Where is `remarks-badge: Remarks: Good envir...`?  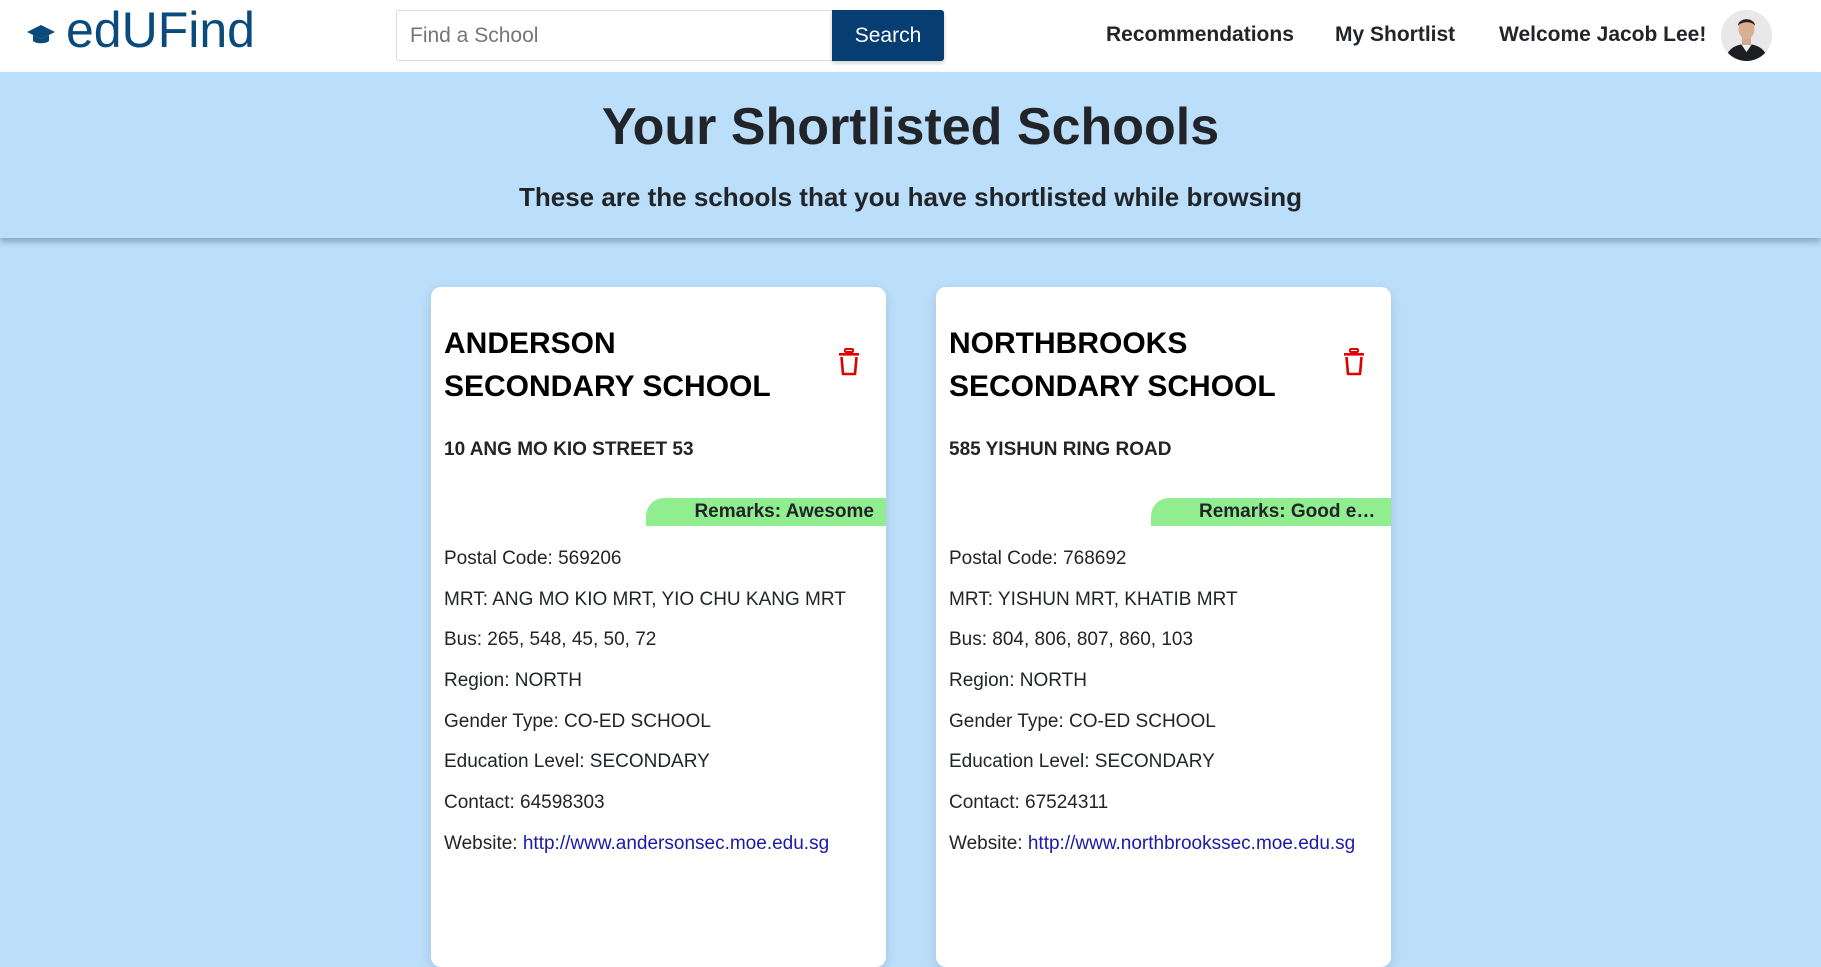
remarks-badge: Remarks: Good envir... is located at coordinates (1271, 512).